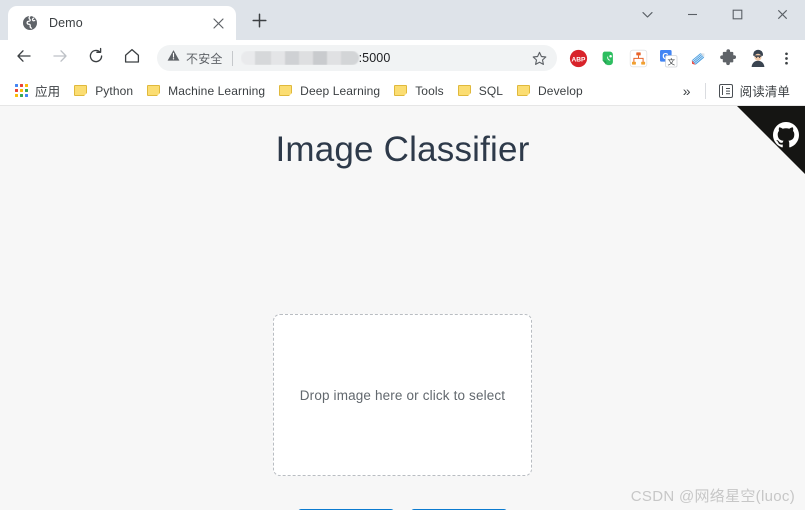  I want to click on svg-text: 文, so click(671, 61).